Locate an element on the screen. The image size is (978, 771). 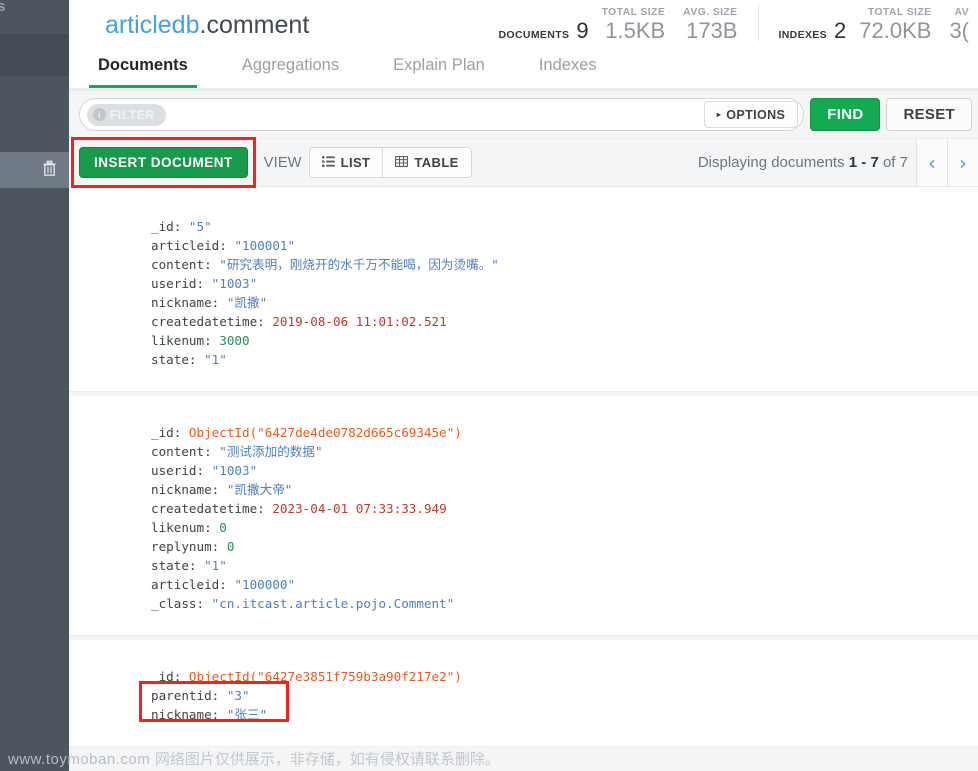
document-field-line: createdatetime: 2023-04-01 07:33:33.949 is located at coordinates (564, 508).